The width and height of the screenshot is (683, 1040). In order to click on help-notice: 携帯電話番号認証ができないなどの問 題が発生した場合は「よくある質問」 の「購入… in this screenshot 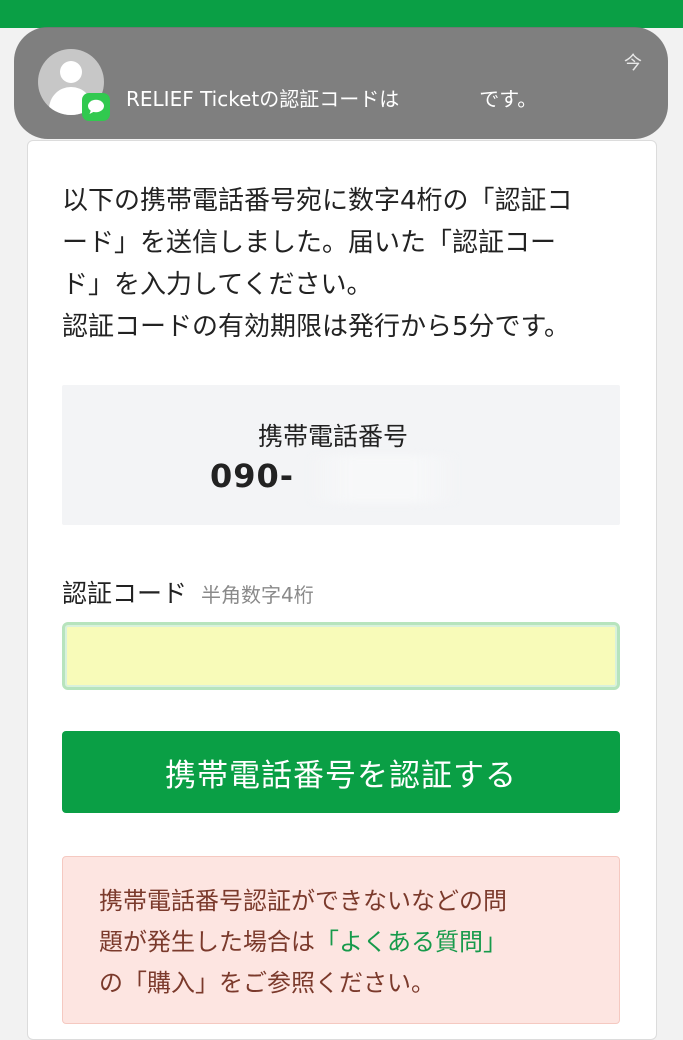, I will do `click(341, 940)`.